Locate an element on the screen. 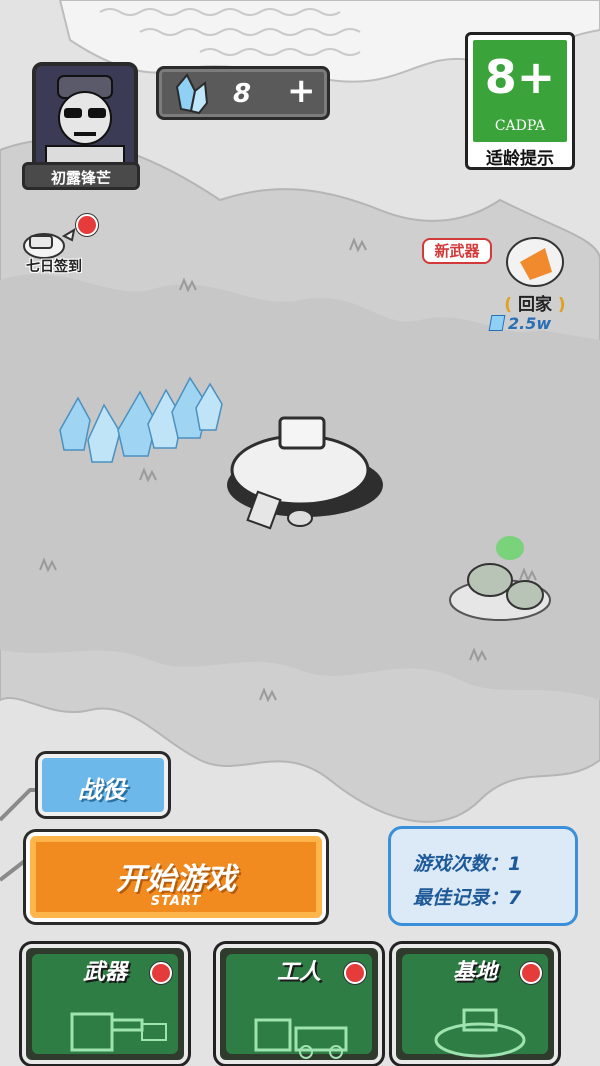  start-game-button: 开始游戏 START is located at coordinates (176, 877).